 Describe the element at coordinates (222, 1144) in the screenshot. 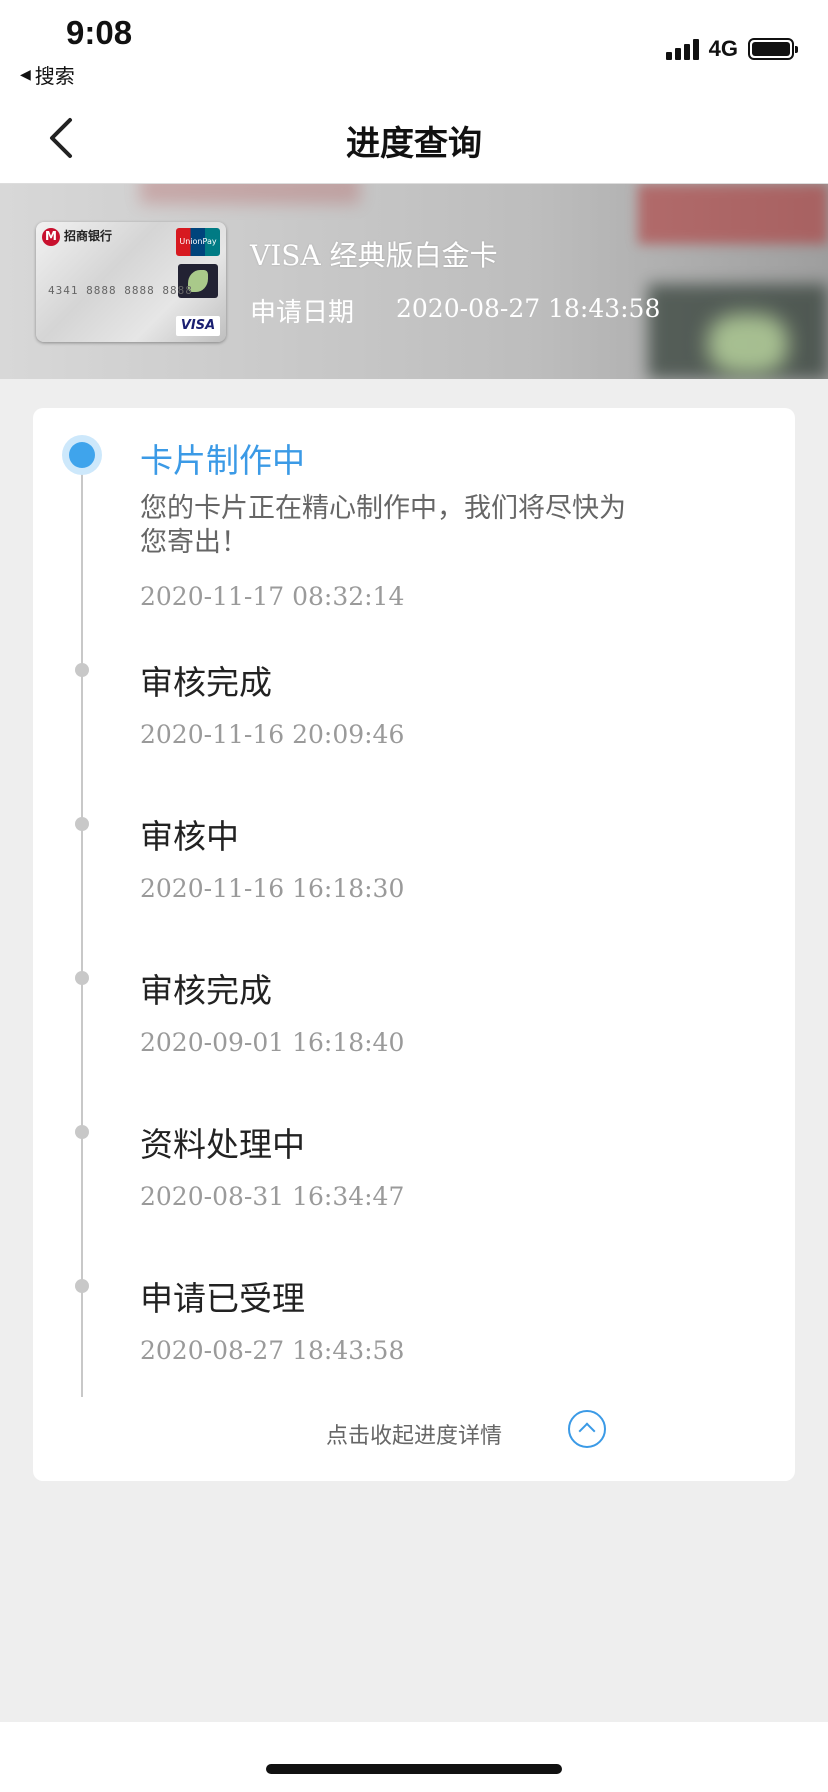

I see `step-title: 资料处理中` at that location.